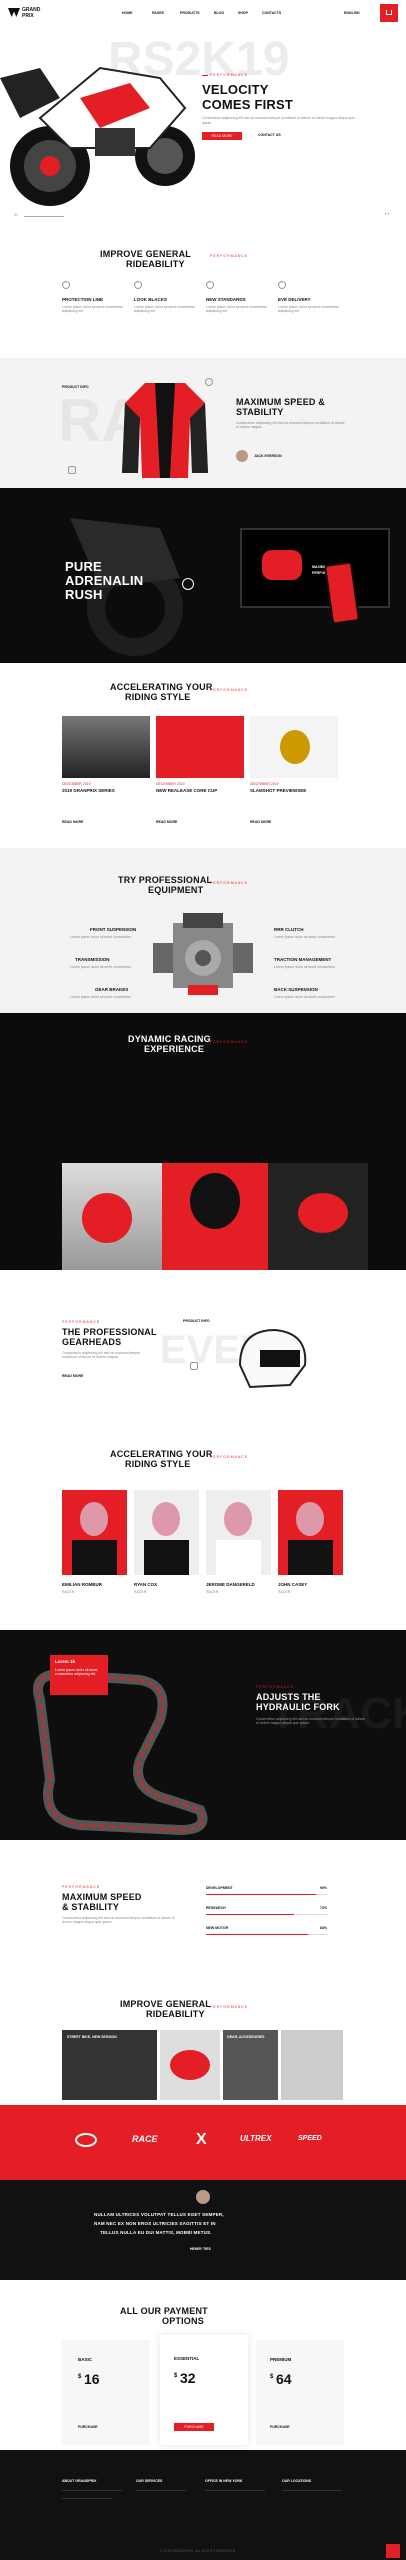 The image size is (406, 2560). What do you see at coordinates (219, 13) in the screenshot?
I see `nav-blog: BLOG` at bounding box center [219, 13].